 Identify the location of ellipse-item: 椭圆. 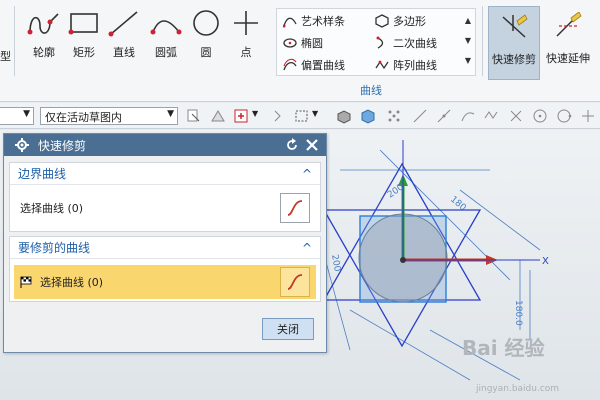
(303, 43).